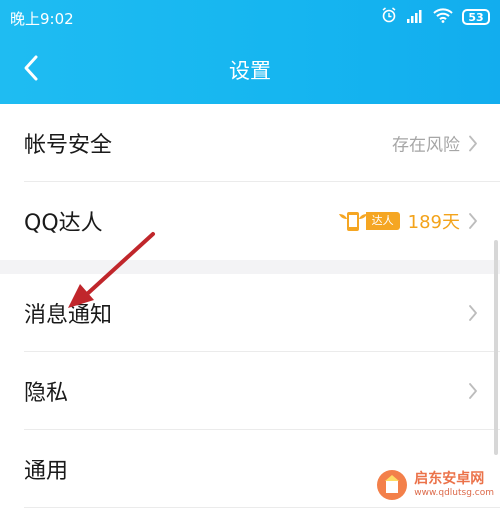 This screenshot has width=500, height=508. Describe the element at coordinates (496, 347) in the screenshot. I see `scrollbar` at that location.